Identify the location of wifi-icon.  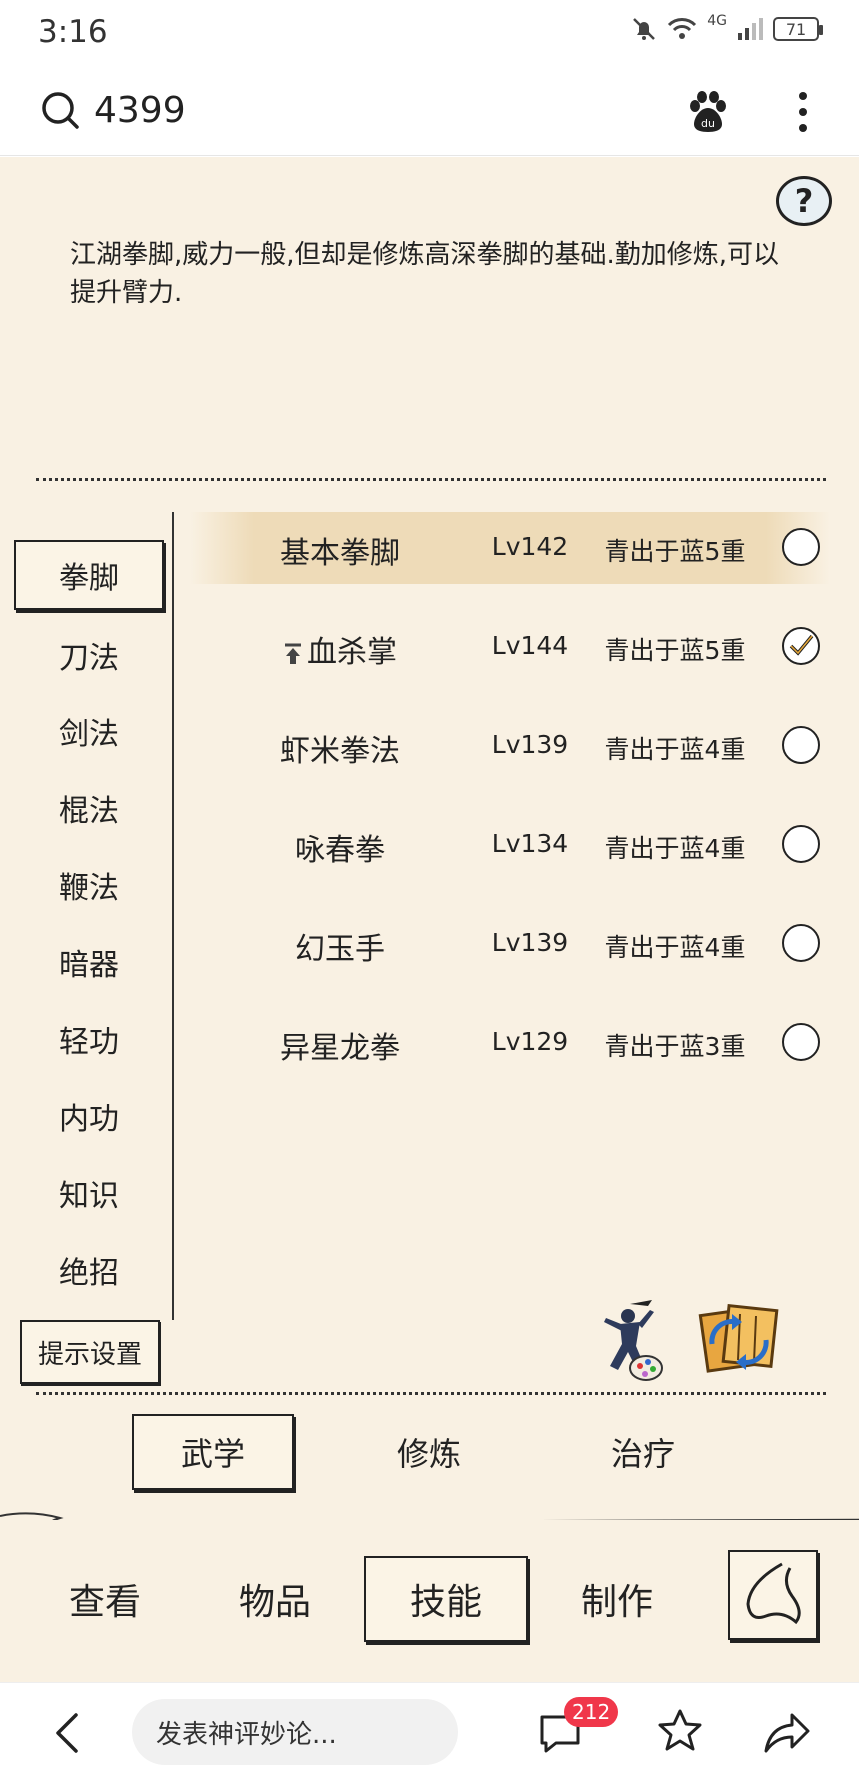
(682, 28).